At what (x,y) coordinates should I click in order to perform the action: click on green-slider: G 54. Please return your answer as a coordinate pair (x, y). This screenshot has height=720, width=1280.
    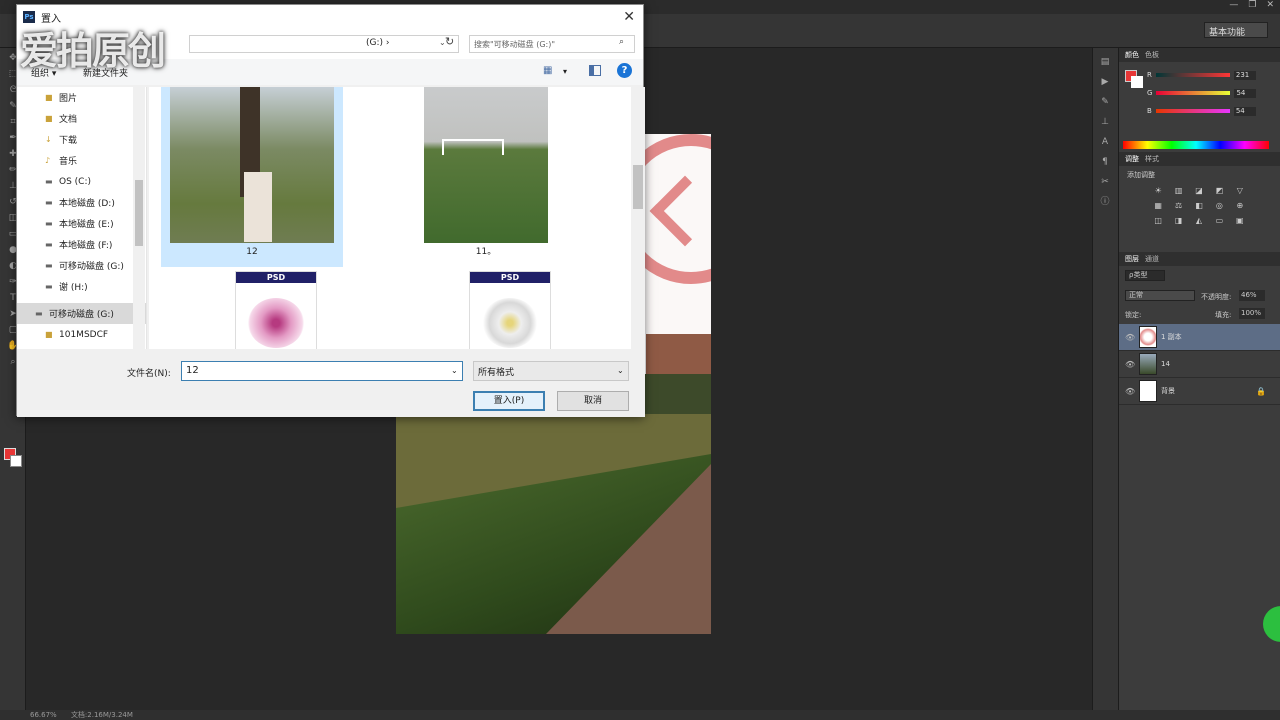
    Looking at the image, I should click on (1212, 93).